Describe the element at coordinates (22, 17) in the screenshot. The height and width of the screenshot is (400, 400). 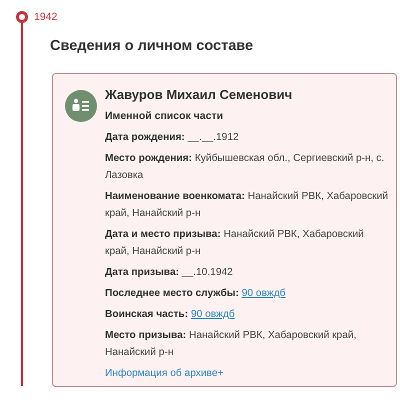
I see `timeline-marker` at that location.